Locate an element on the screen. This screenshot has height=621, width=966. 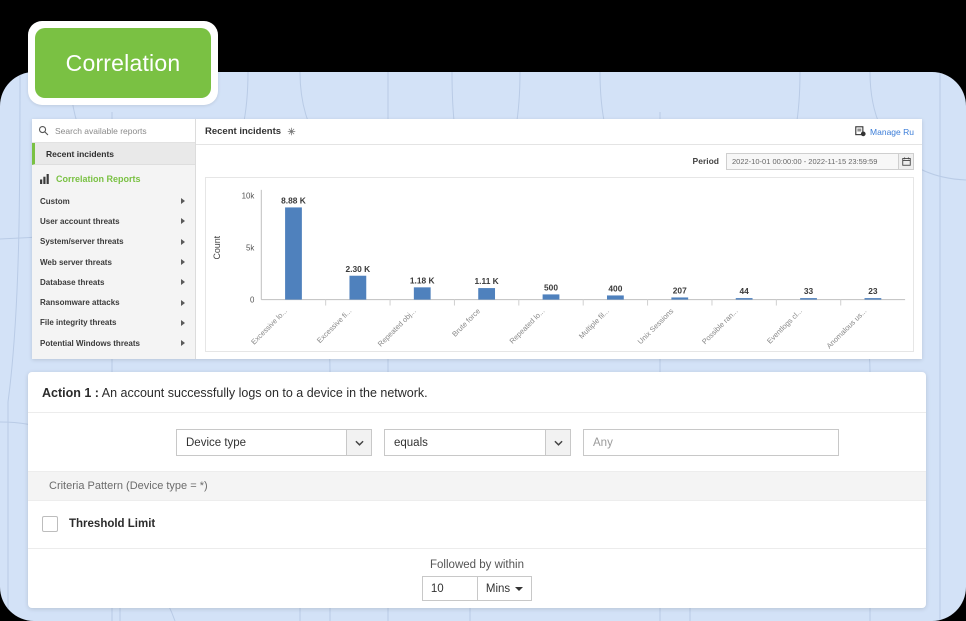
manage-rules-icon is located at coordinates (860, 131).